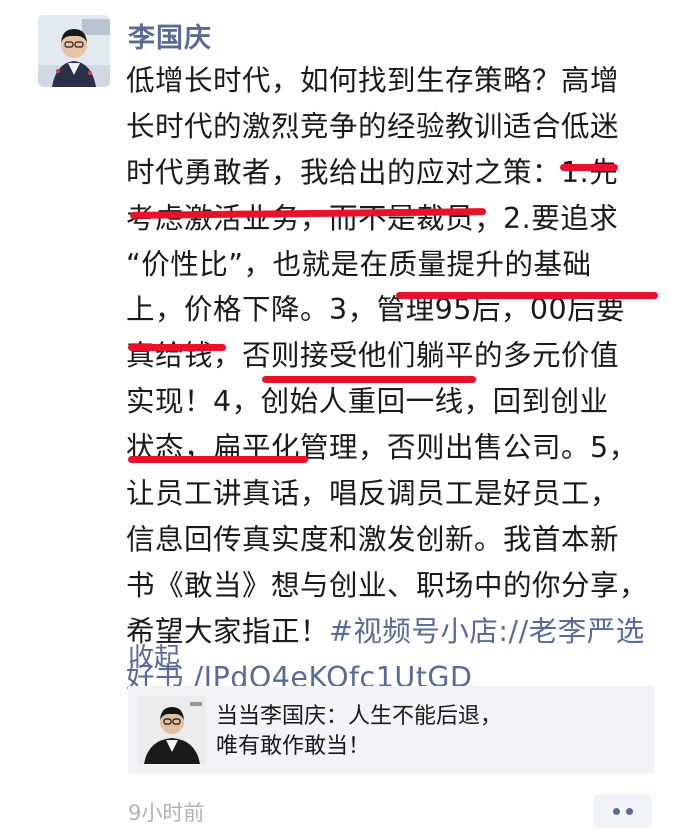 This screenshot has height=840, width=690. I want to click on share-card-text: 当当李国庆：人生不能后退， 唯有敢作敢当！, so click(359, 732).